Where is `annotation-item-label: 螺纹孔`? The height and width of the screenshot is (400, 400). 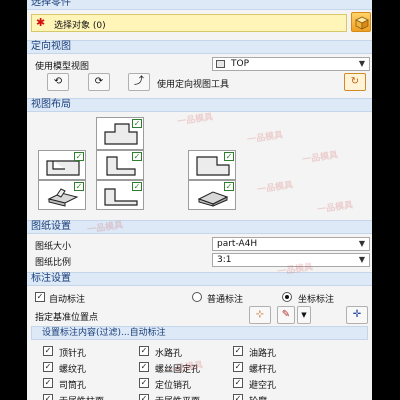 annotation-item-label: 螺纹孔 is located at coordinates (73, 370).